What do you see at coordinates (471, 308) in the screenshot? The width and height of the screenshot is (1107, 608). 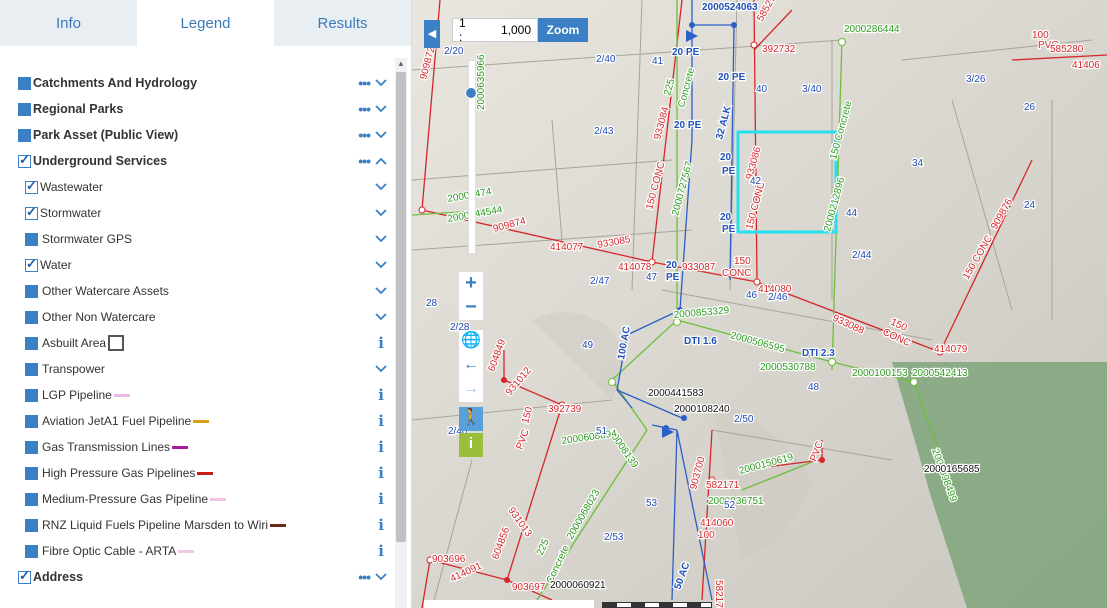 I see `zoom-out-button: −` at bounding box center [471, 308].